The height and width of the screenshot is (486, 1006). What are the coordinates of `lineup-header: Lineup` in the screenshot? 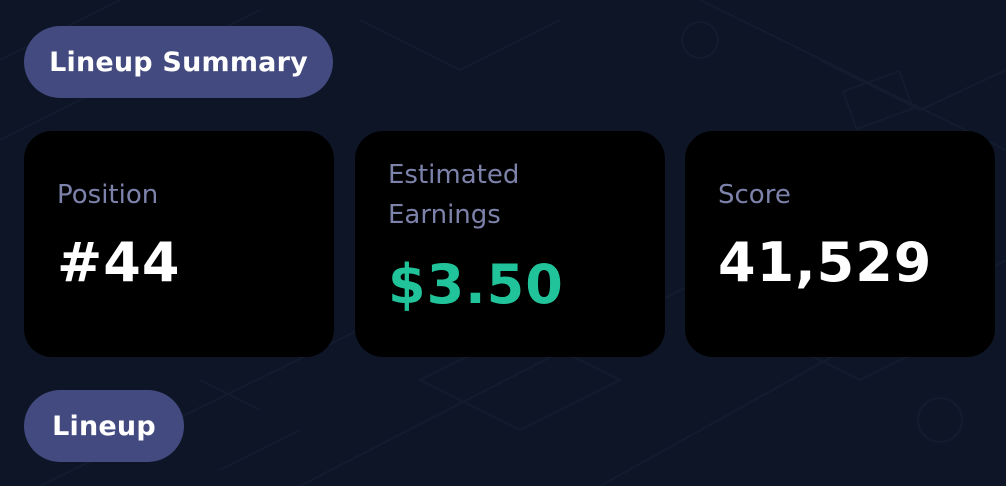 It's located at (104, 426).